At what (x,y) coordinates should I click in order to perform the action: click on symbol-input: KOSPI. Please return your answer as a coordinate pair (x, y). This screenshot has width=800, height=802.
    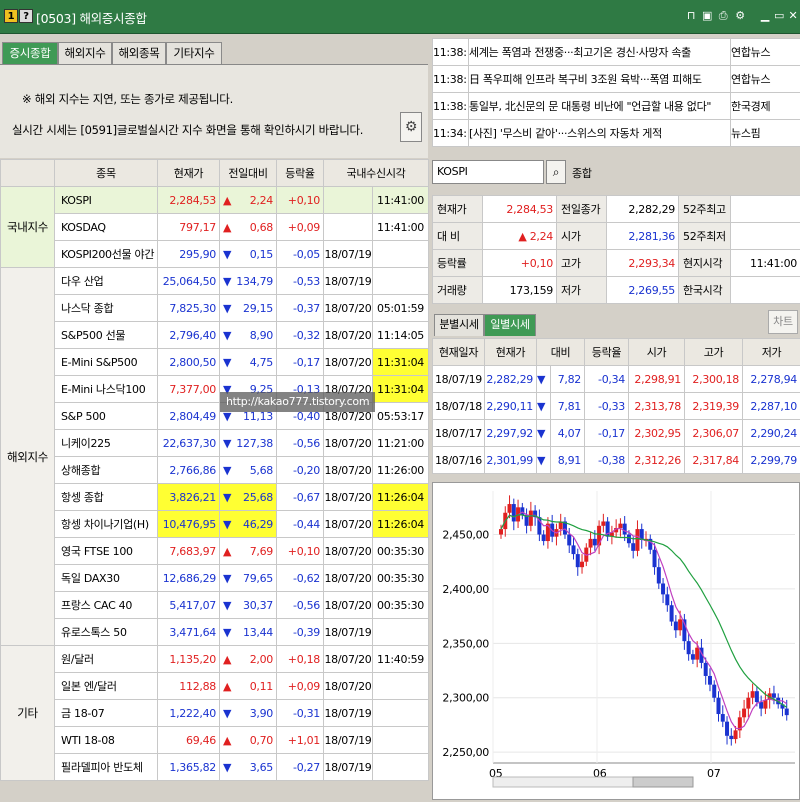
    Looking at the image, I should click on (488, 172).